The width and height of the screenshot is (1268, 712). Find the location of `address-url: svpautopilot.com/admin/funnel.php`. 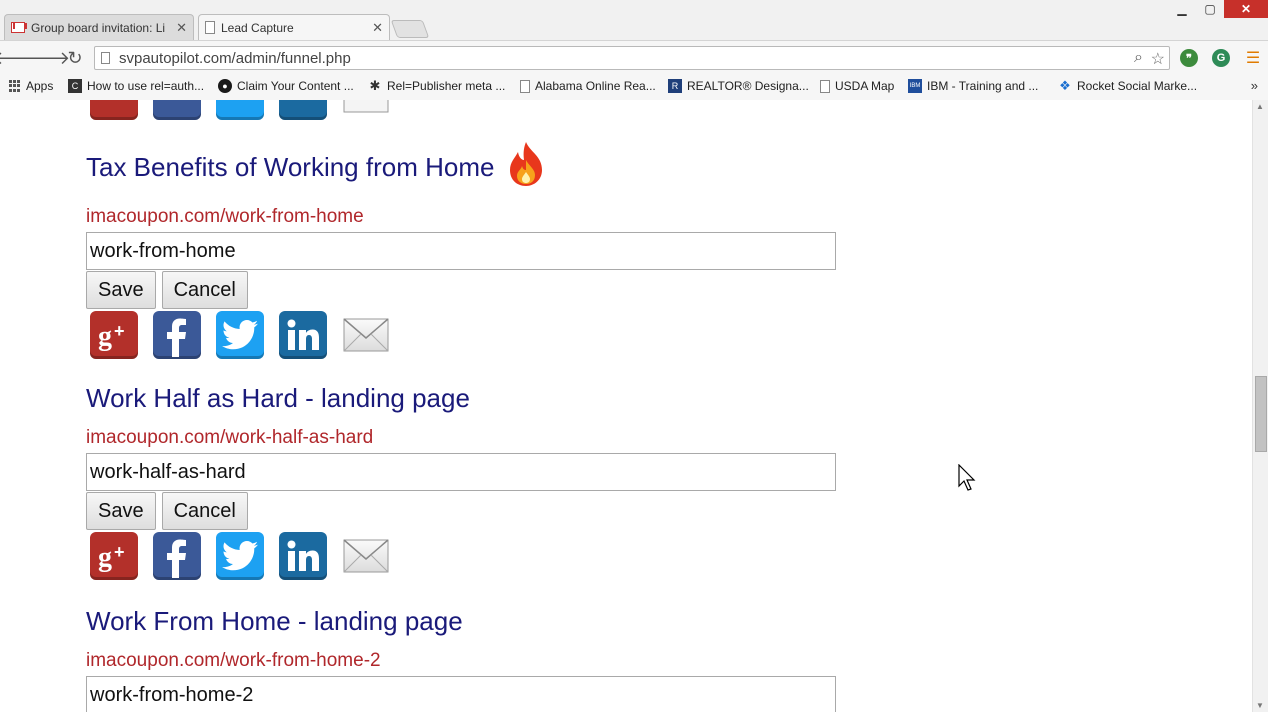

address-url: svpautopilot.com/admin/funnel.php is located at coordinates (235, 58).